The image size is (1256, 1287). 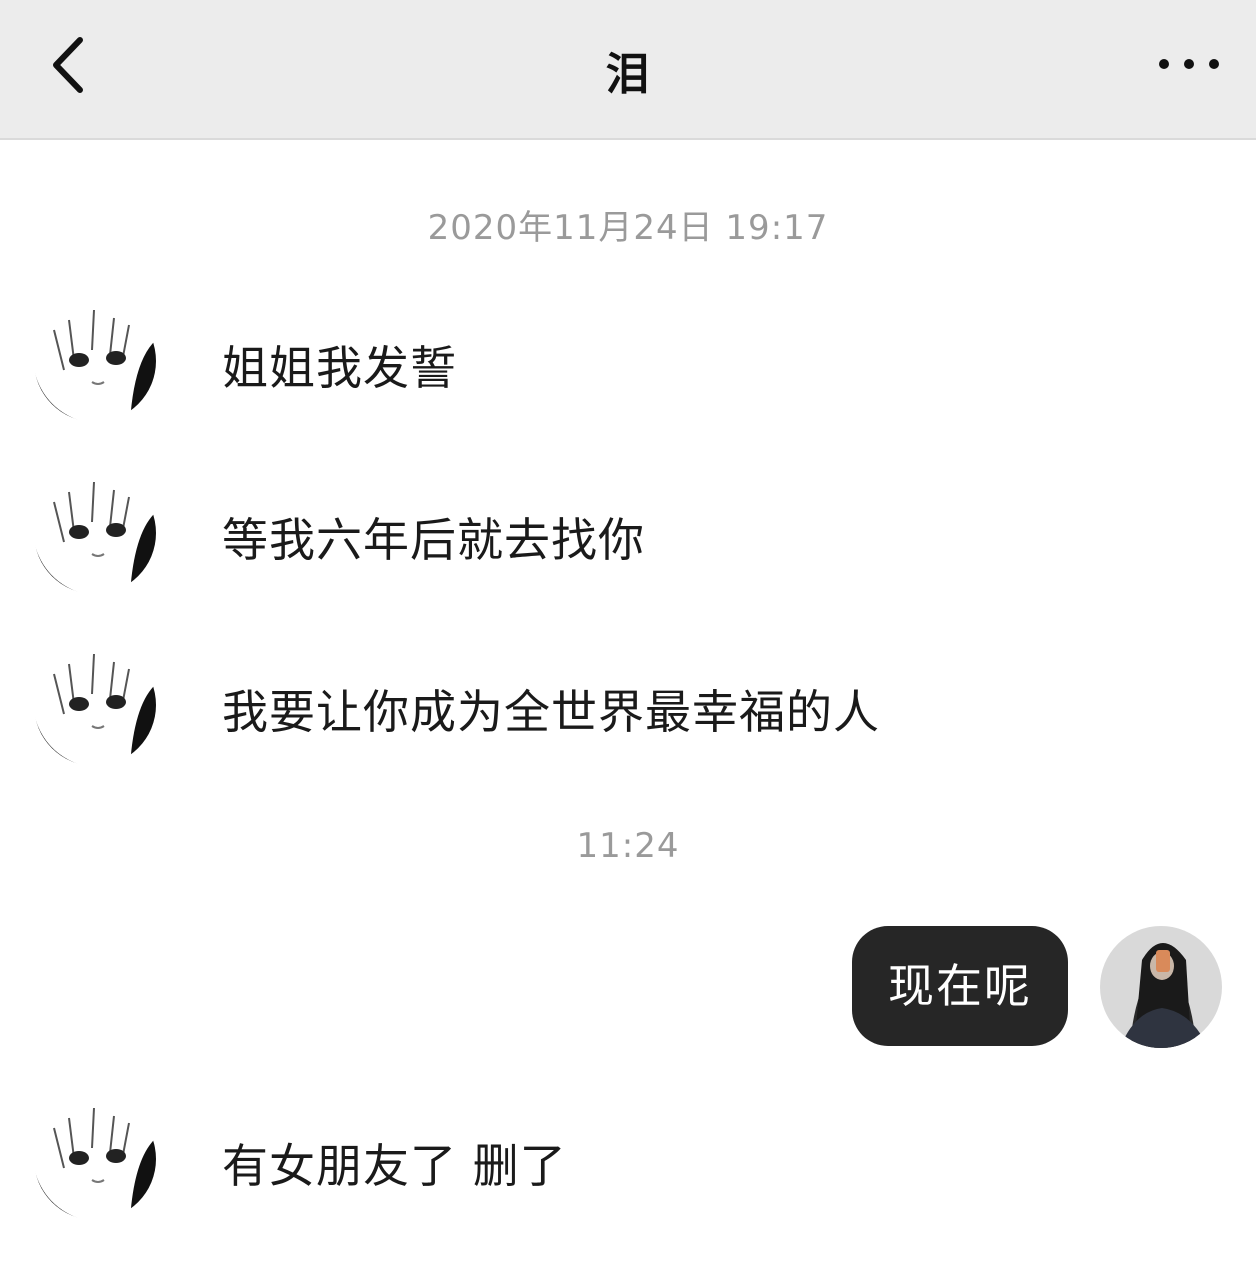 What do you see at coordinates (960, 986) in the screenshot?
I see `outgoing-message: 现在呢` at bounding box center [960, 986].